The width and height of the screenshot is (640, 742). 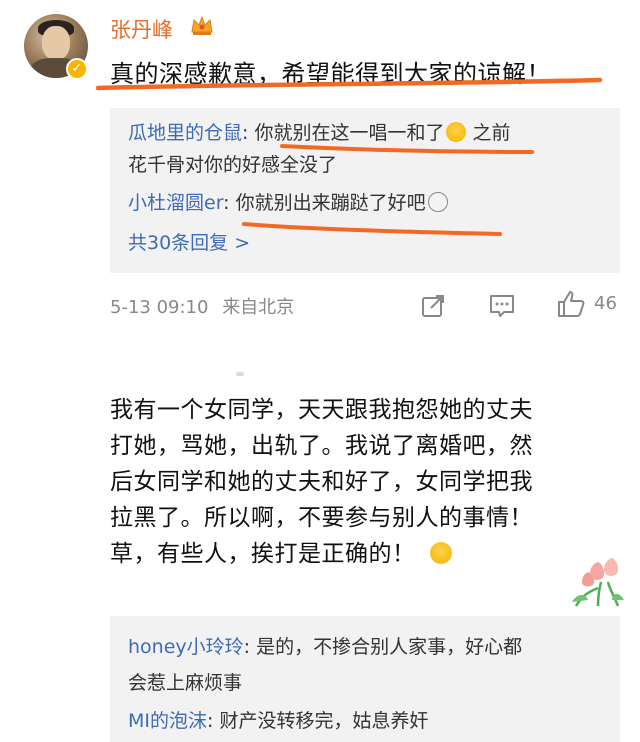 I want to click on reply-text: : 你就别在这一唱一和了, so click(x=343, y=133).